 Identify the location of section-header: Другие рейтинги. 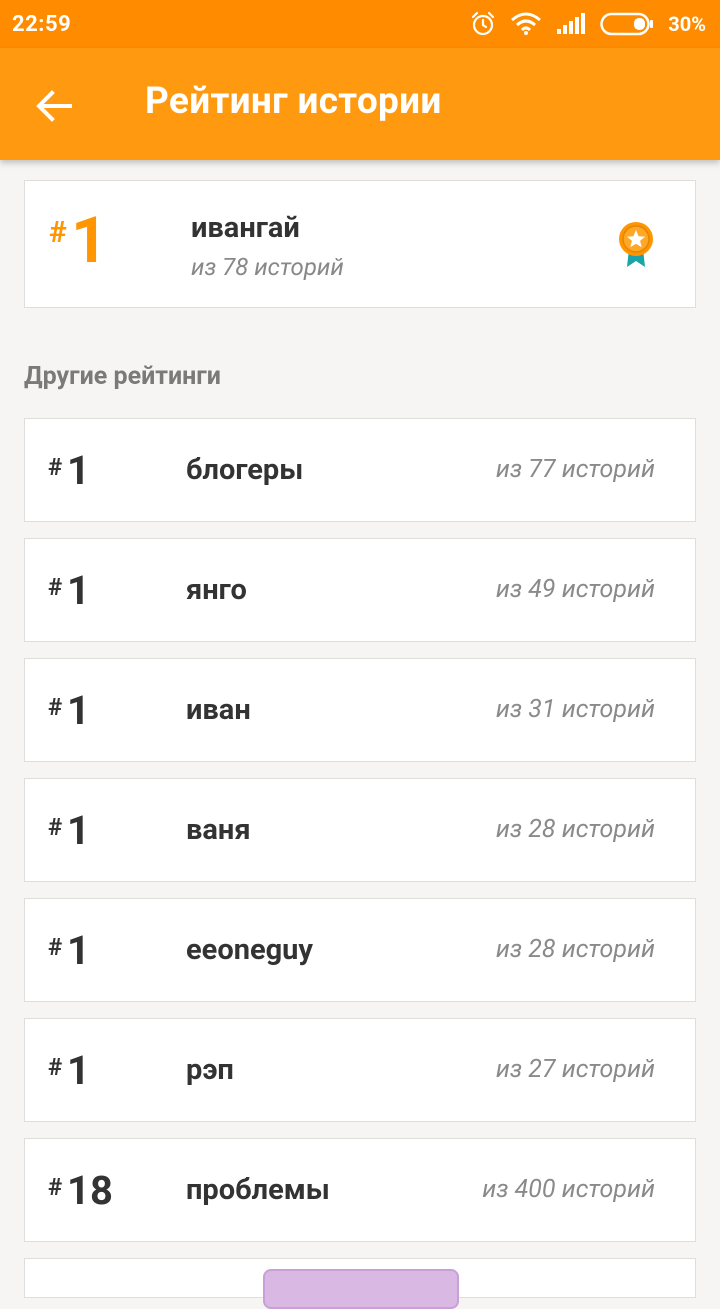
(122, 376).